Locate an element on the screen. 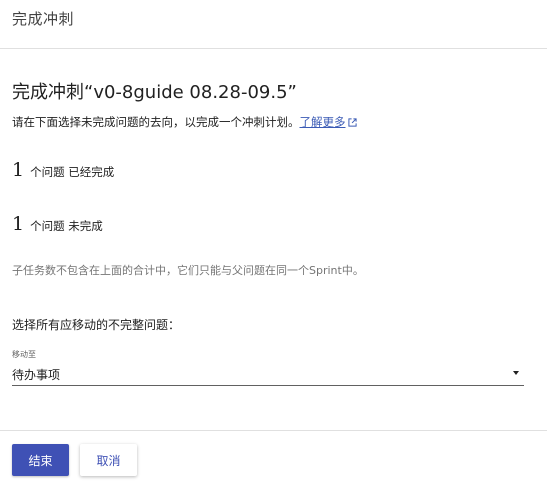 The width and height of the screenshot is (547, 490). incomplete-count: 1 is located at coordinates (18, 224).